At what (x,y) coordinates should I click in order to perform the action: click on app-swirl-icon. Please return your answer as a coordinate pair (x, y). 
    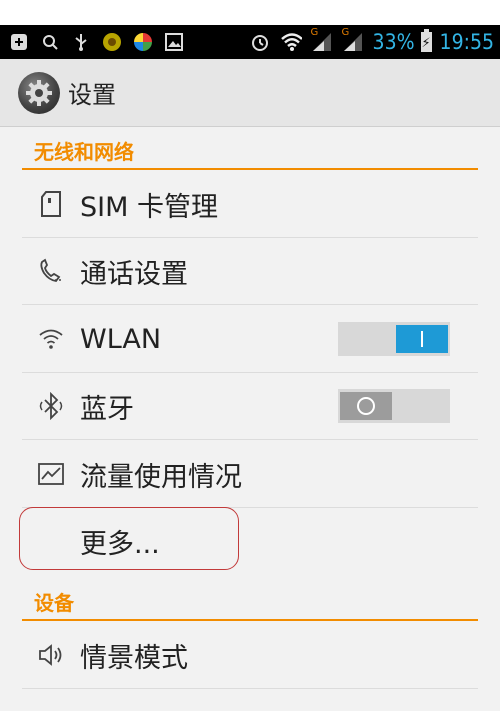
    Looking at the image, I should click on (143, 42).